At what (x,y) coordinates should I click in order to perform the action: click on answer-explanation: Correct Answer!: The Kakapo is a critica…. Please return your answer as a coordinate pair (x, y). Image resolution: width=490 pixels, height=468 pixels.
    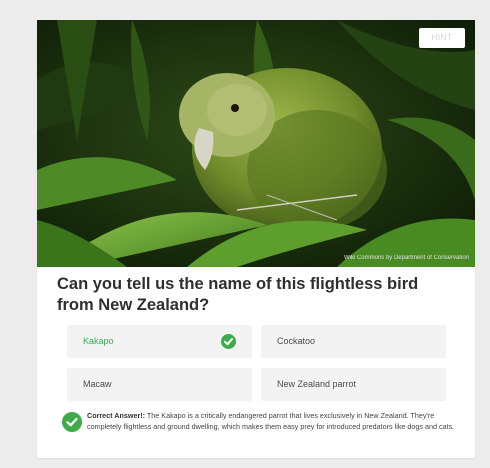
    Looking at the image, I should click on (273, 421).